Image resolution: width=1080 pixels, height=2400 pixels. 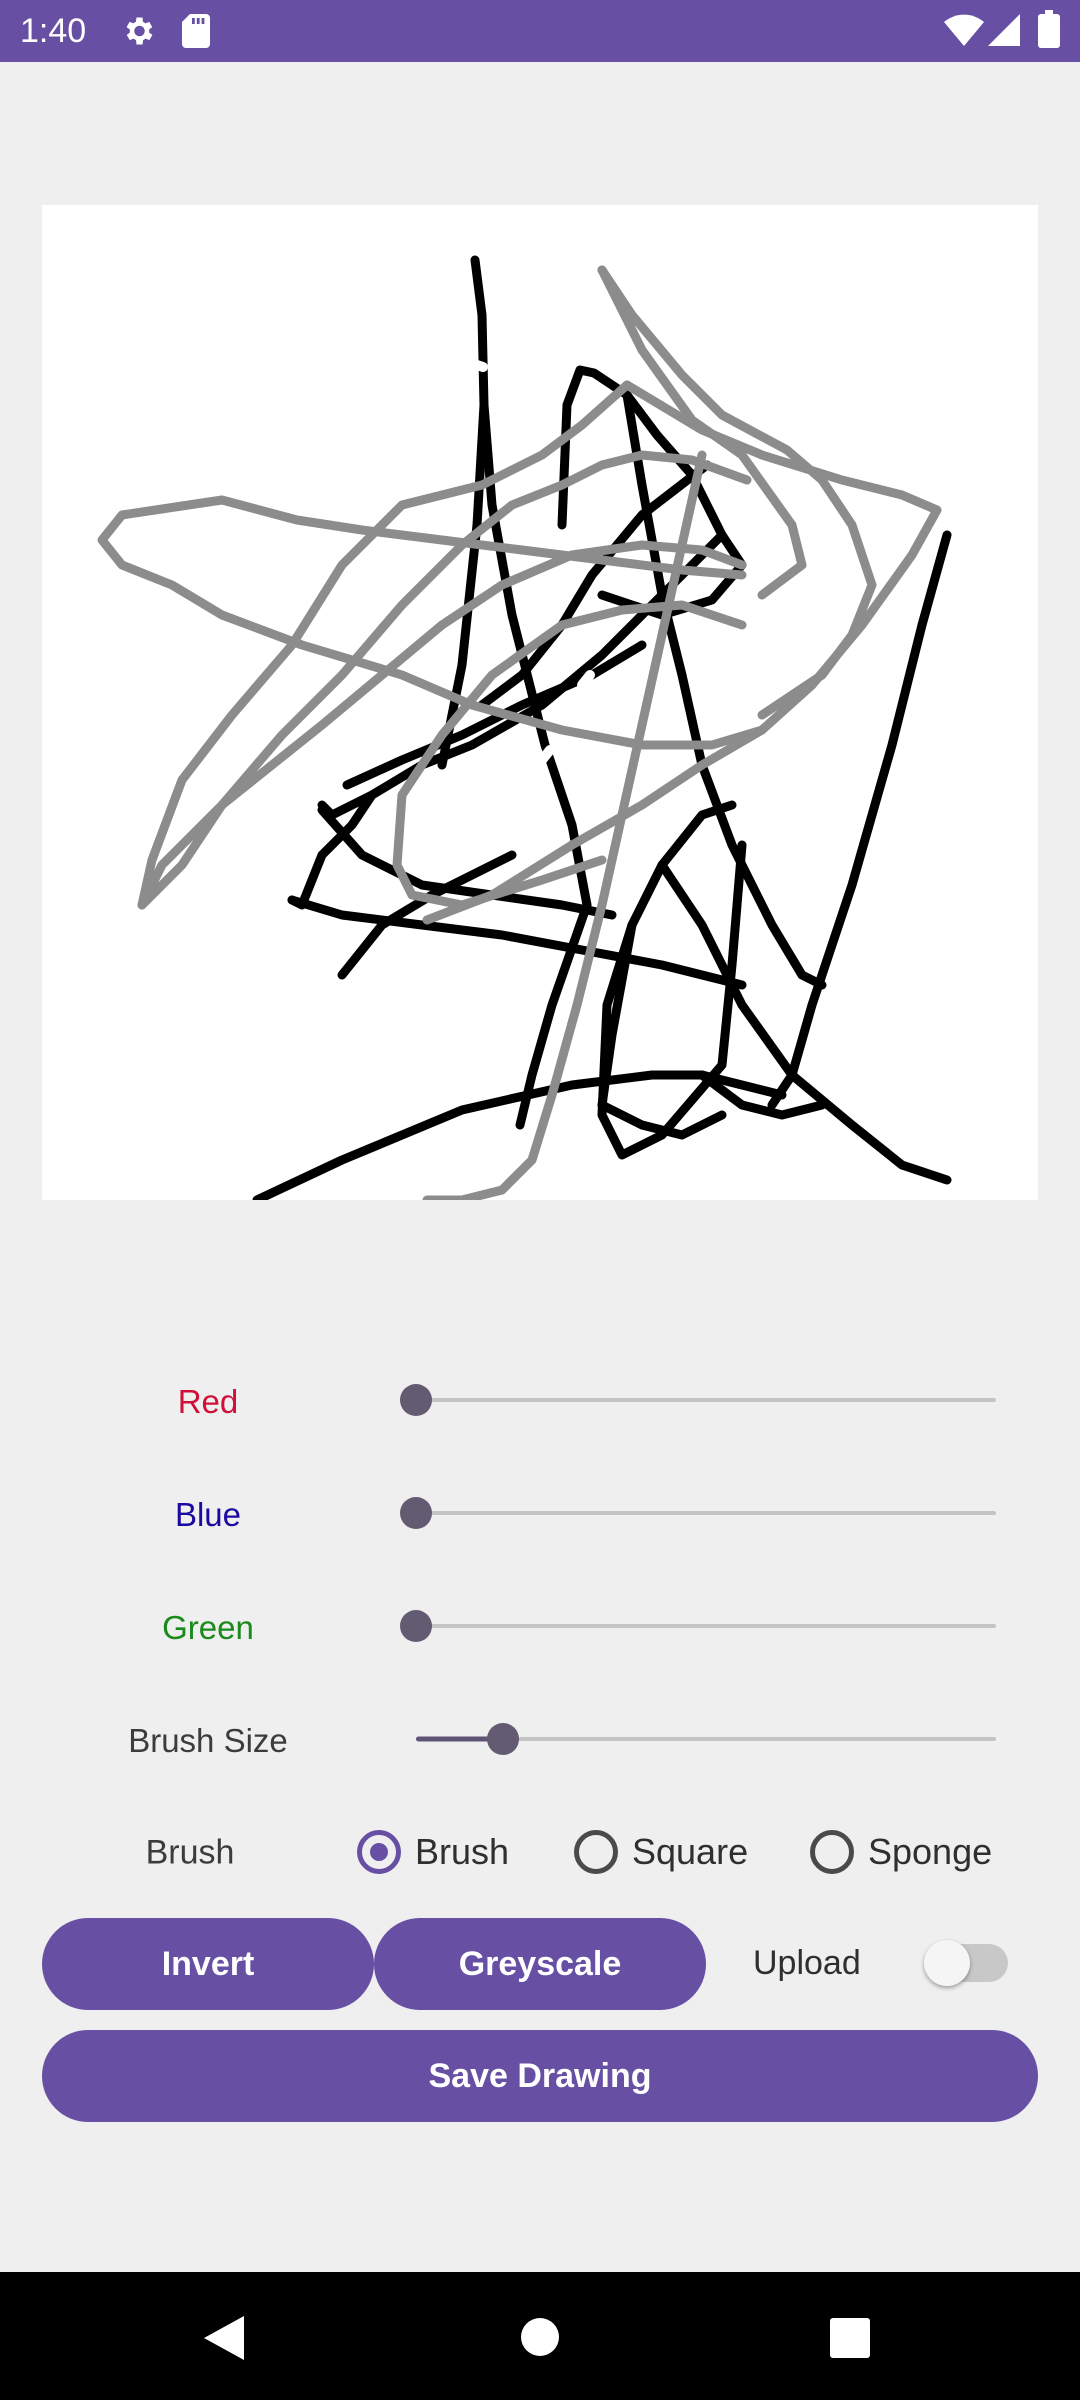 What do you see at coordinates (706, 1400) in the screenshot?
I see `red-slider-track` at bounding box center [706, 1400].